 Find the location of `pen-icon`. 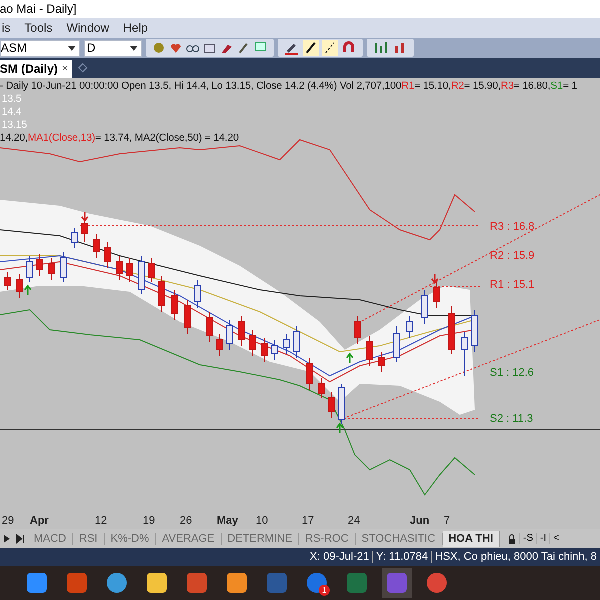

pen-icon is located at coordinates (292, 48).